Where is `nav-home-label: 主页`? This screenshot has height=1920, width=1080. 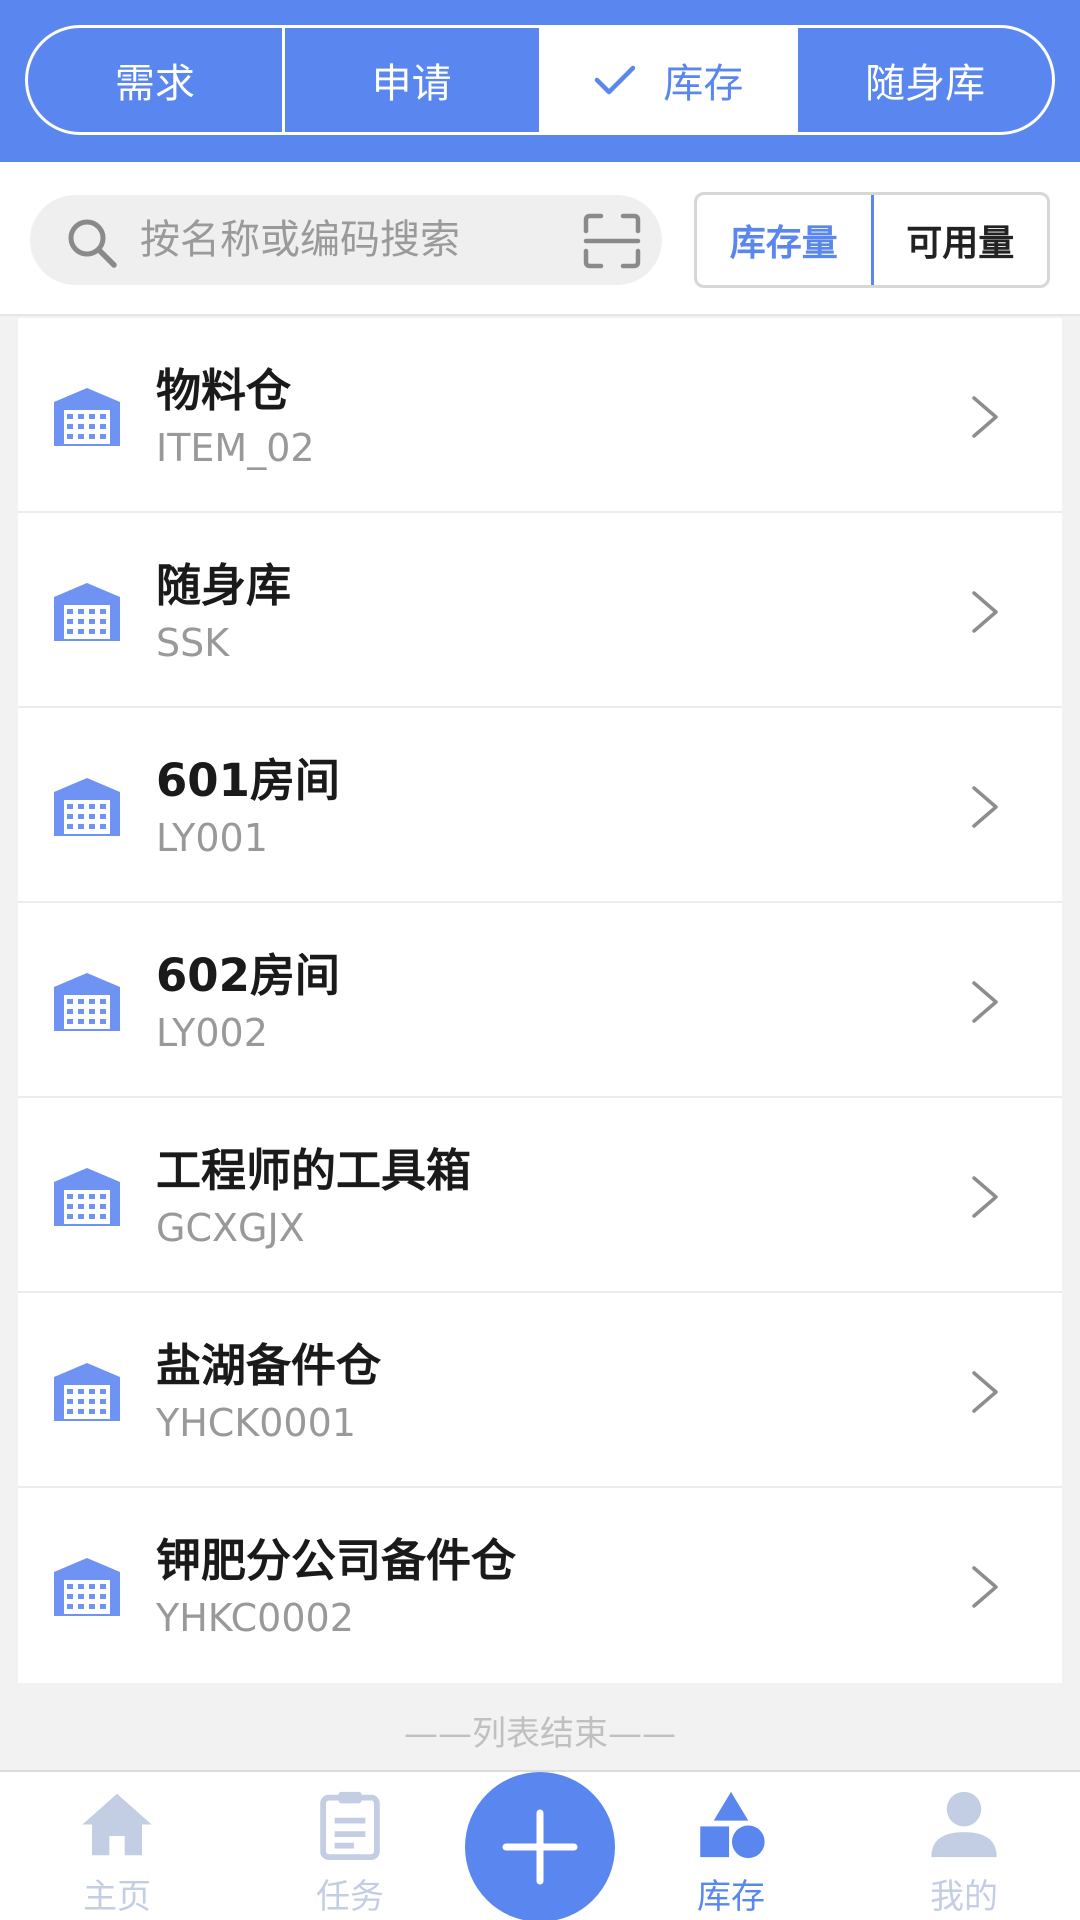 nav-home-label: 主页 is located at coordinates (117, 1897).